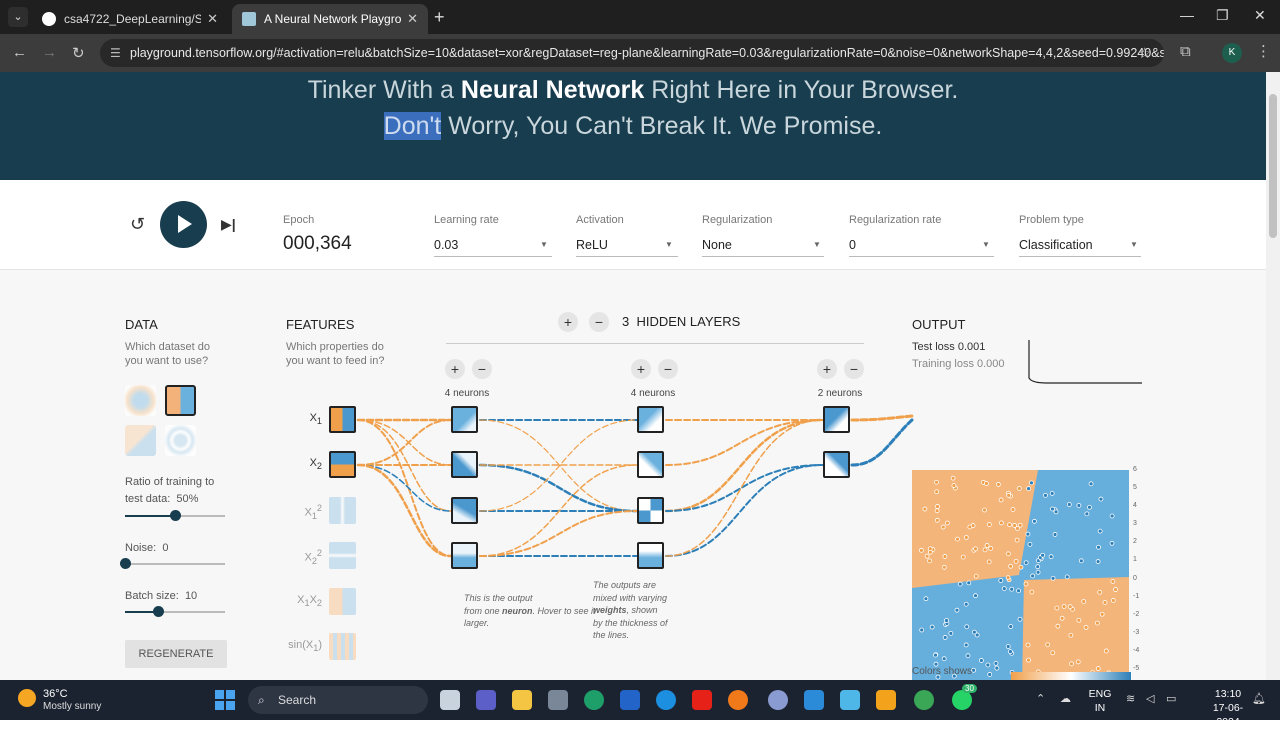 The width and height of the screenshot is (1280, 729). What do you see at coordinates (852, 245) in the screenshot?
I see `regularization-rate-select: 0` at bounding box center [852, 245].